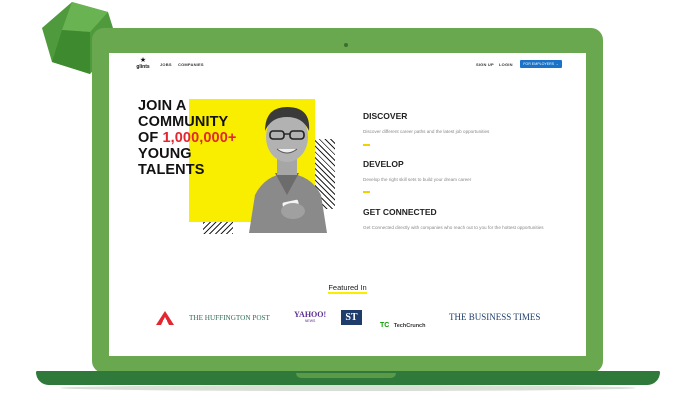 The image size is (690, 401). I want to click on glints-logo: ★ glints, so click(143, 65).